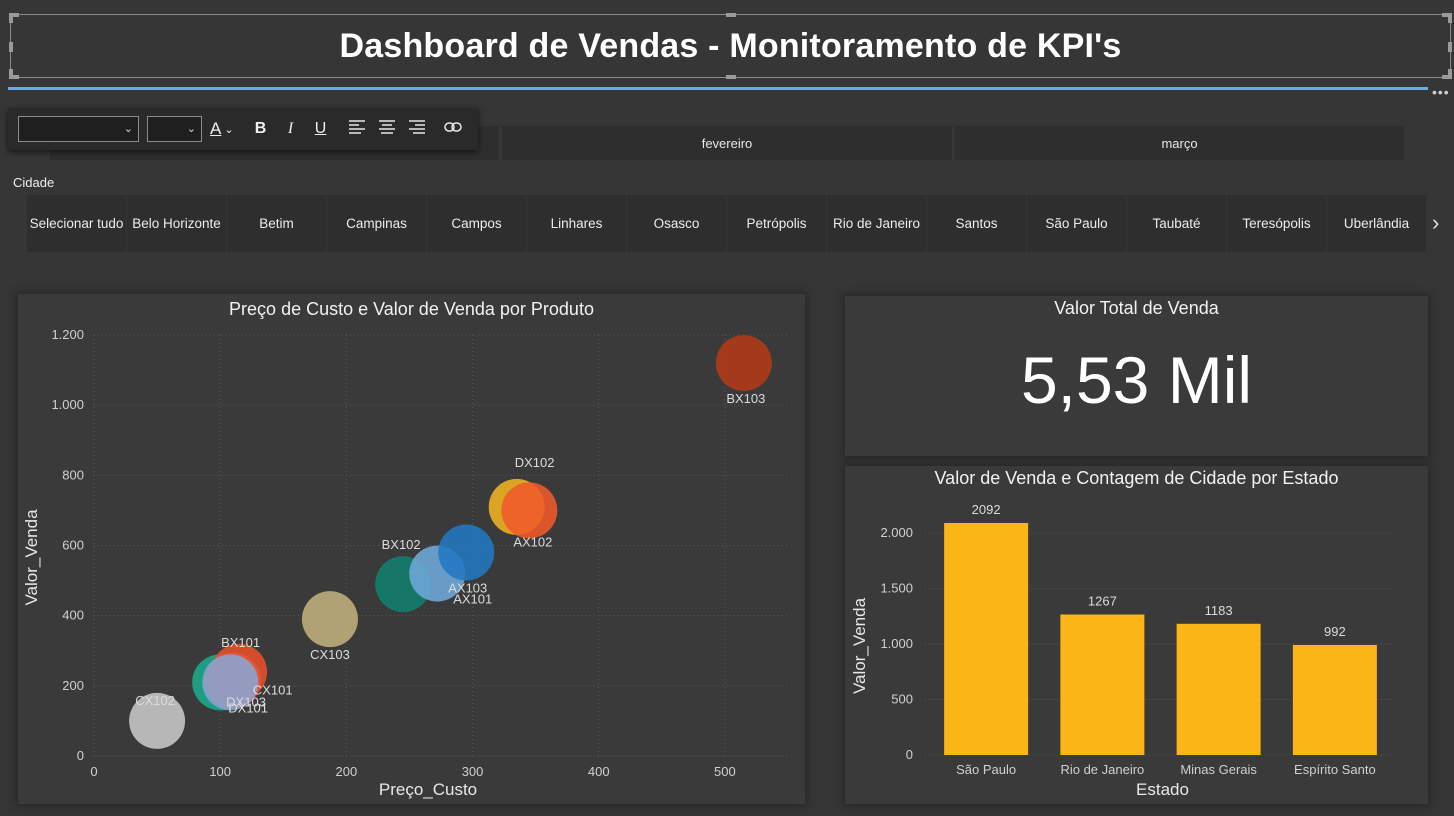 This screenshot has width=1454, height=816. What do you see at coordinates (902, 699) in the screenshot?
I see `y-tick-label: 500` at bounding box center [902, 699].